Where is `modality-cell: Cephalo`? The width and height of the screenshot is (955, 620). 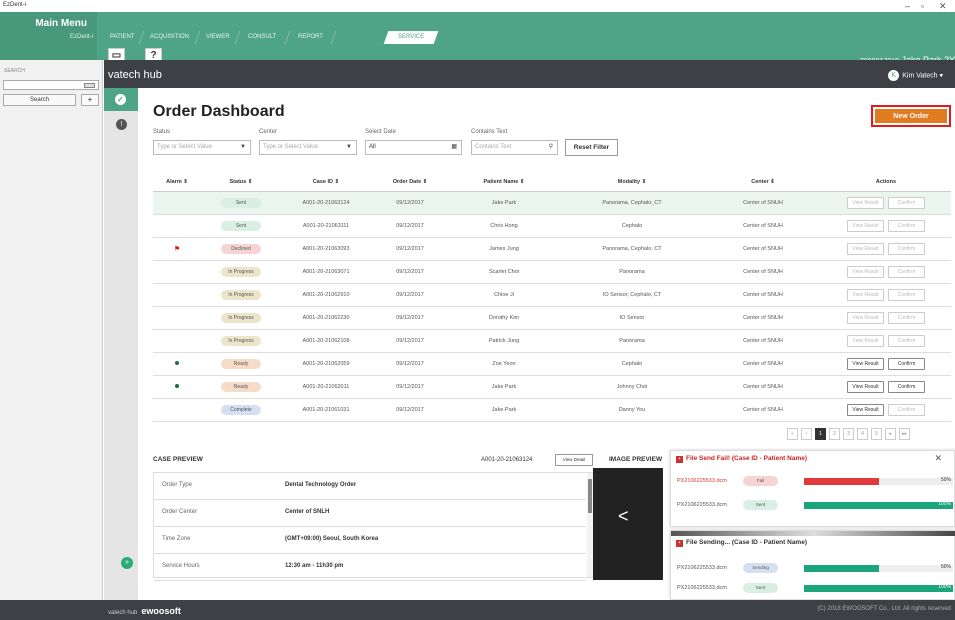
modality-cell: Cephalo is located at coordinates (632, 364).